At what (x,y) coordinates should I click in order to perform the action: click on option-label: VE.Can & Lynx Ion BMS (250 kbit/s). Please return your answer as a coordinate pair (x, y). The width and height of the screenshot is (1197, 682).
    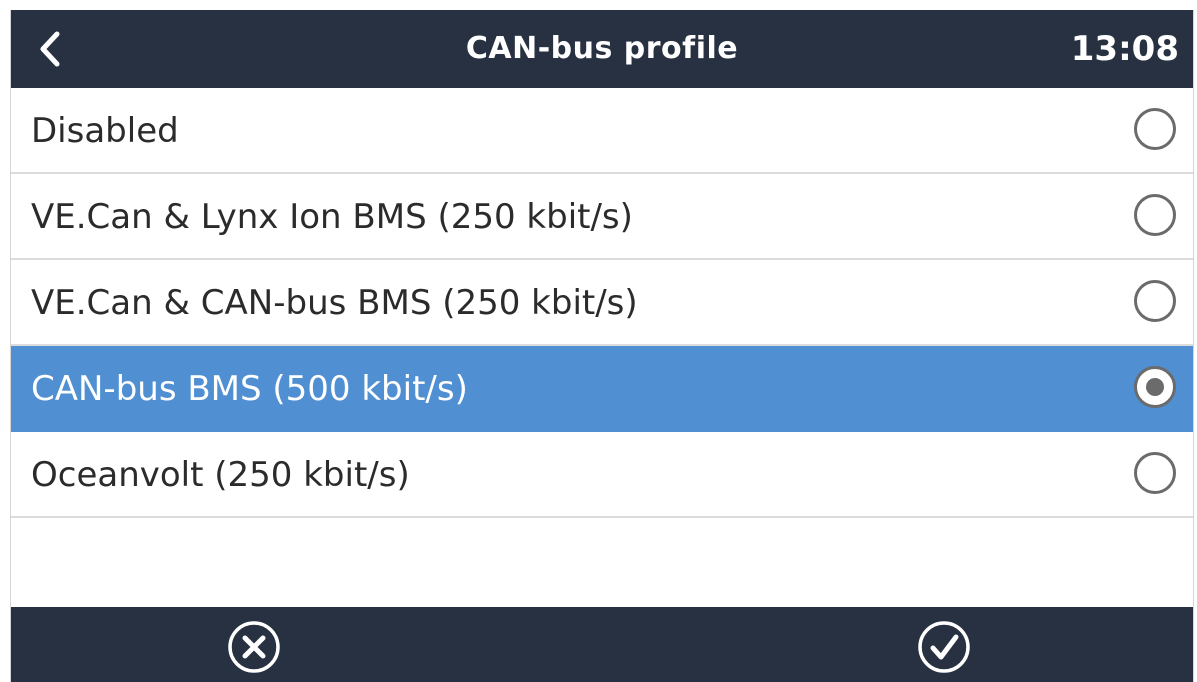
    Looking at the image, I should click on (332, 217).